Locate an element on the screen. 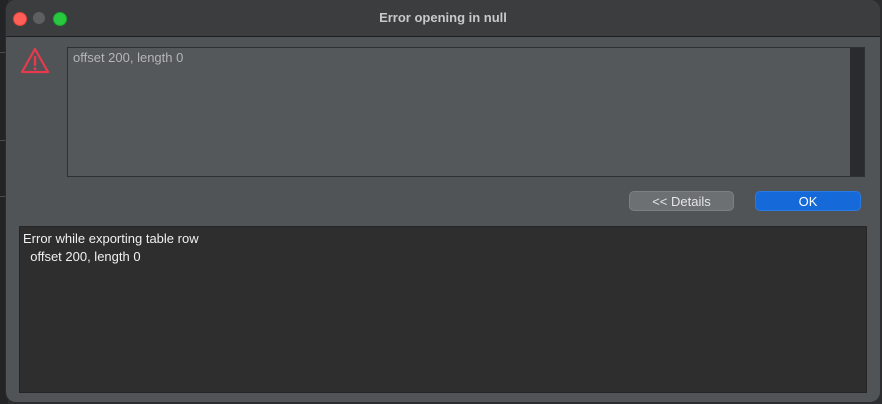  title-bar: Error opening in null is located at coordinates (443, 18).